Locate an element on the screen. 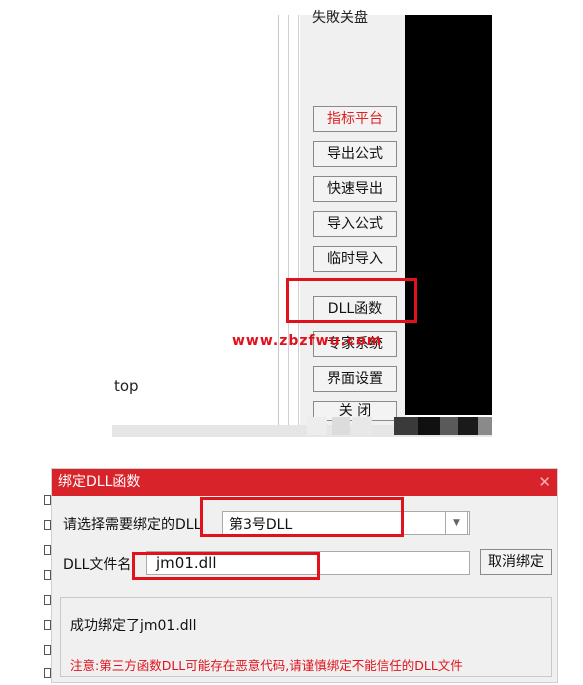 Image resolution: width=583 pixels, height=685 pixels. dll-filename-label: DLL文件名 is located at coordinates (97, 565).